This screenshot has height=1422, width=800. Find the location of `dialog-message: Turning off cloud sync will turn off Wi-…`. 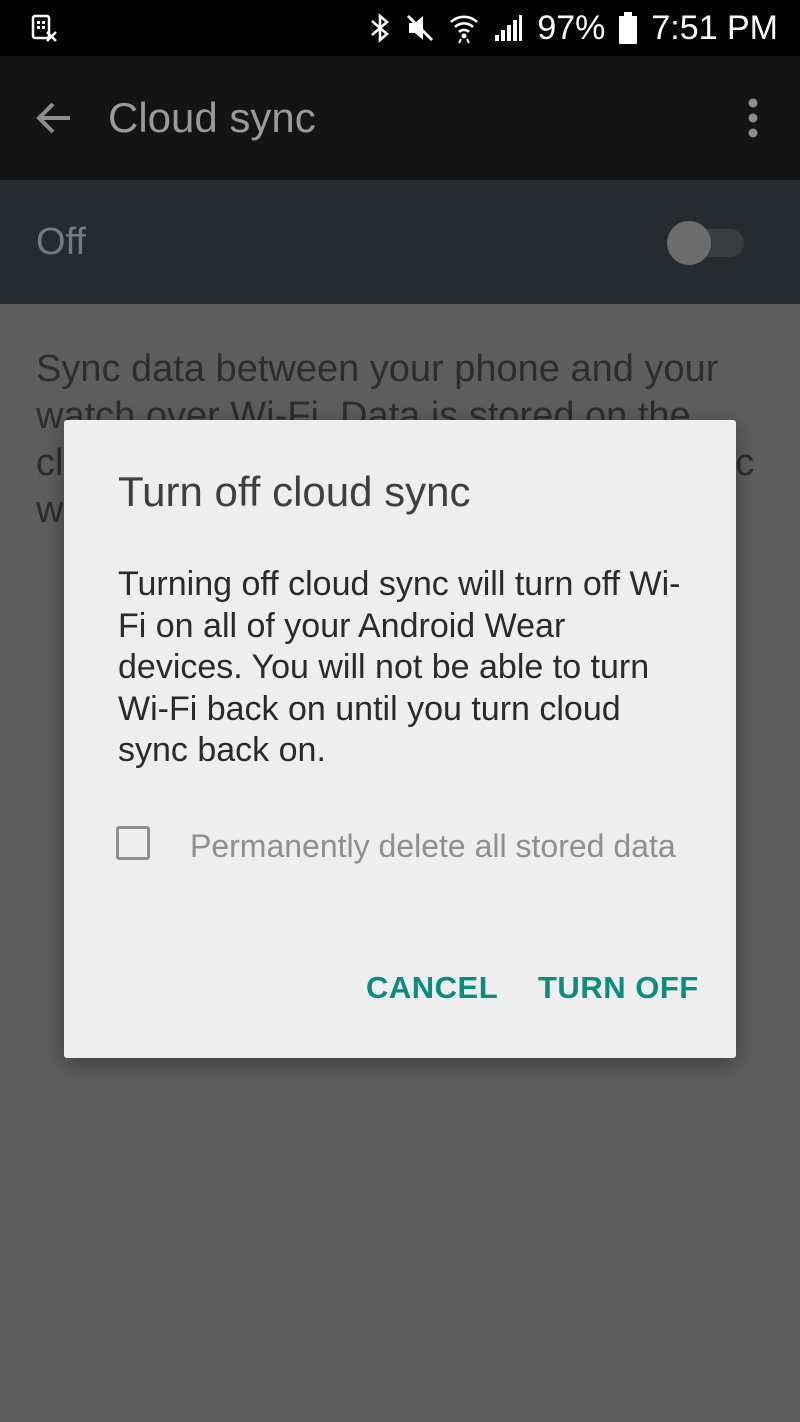

dialog-message: Turning off cloud sync will turn off Wi-… is located at coordinates (399, 667).